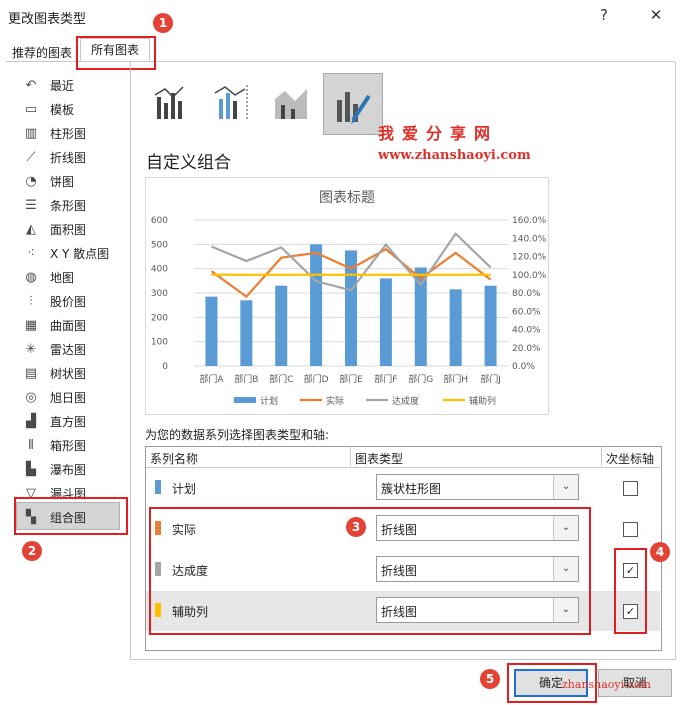  Describe the element at coordinates (159, 245) in the screenshot. I see `y-left-tick-label: 500` at that location.